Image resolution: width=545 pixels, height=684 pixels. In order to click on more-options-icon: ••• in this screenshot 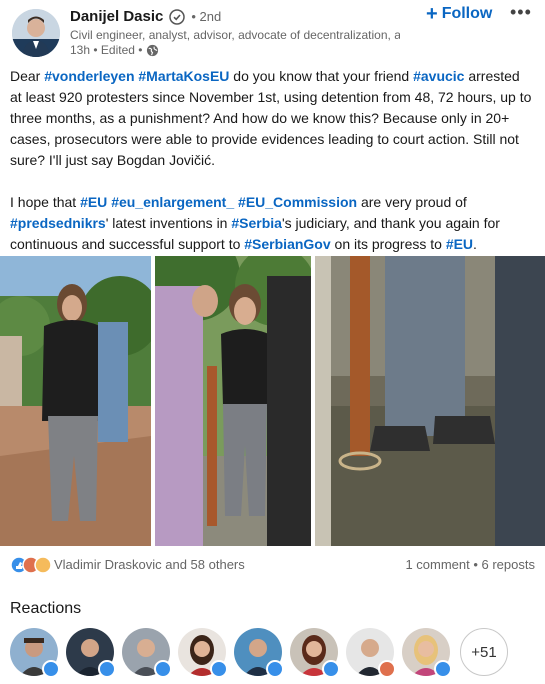, I will do `click(521, 12)`.